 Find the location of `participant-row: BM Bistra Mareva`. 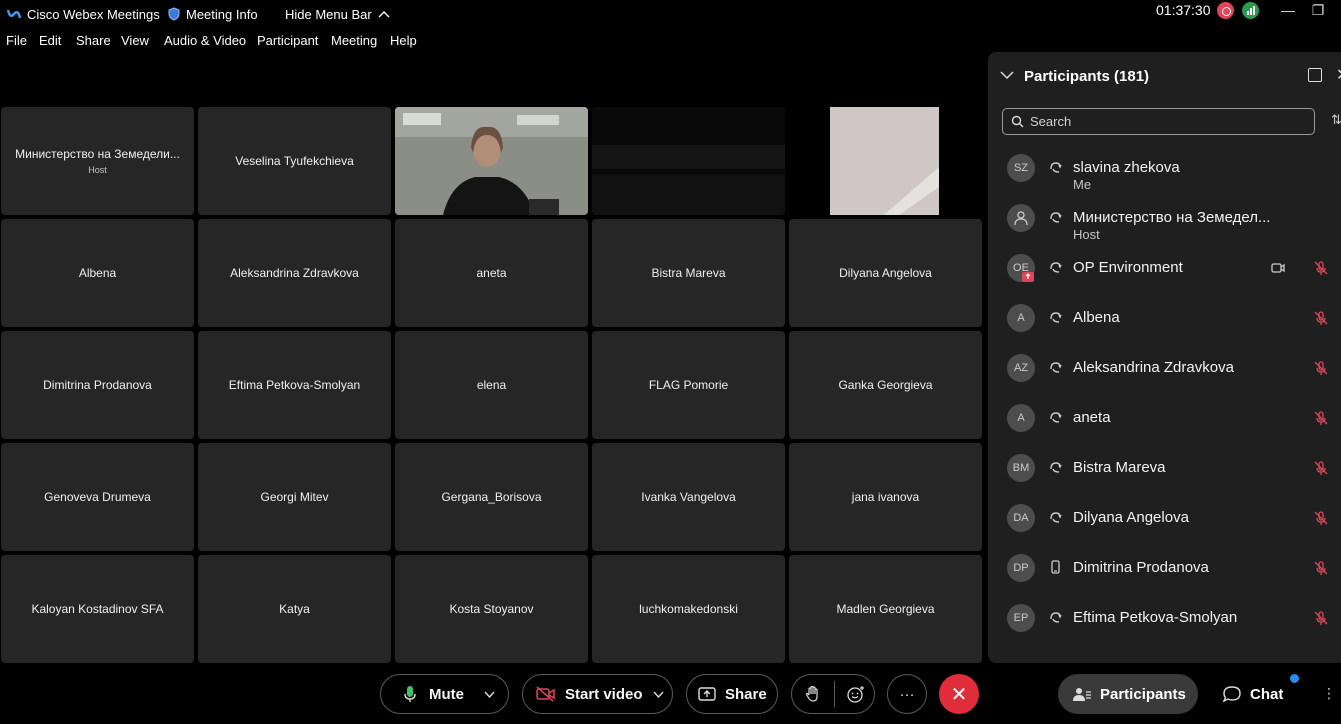

participant-row: BM Bistra Mareva is located at coordinates (1164, 475).